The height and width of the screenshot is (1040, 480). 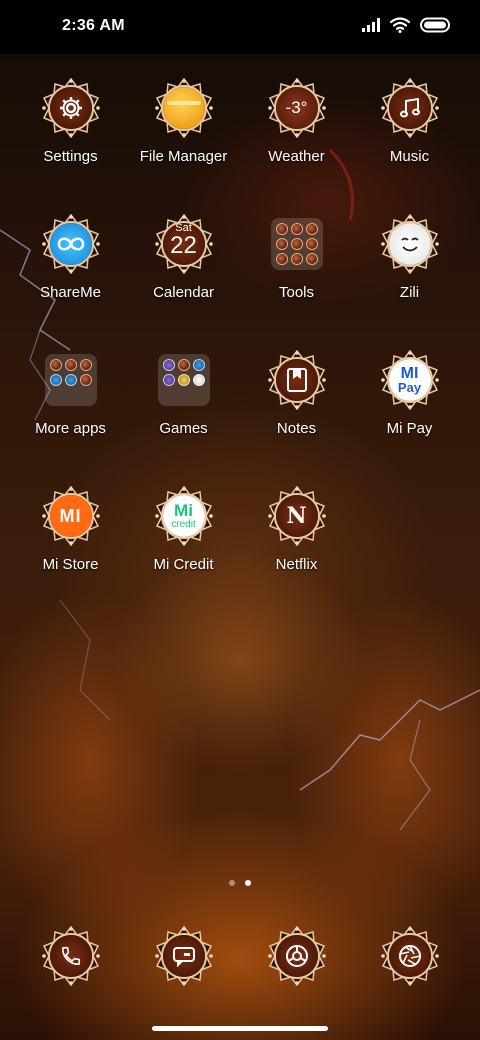 I want to click on mi-store-logo: MI, so click(x=70, y=515).